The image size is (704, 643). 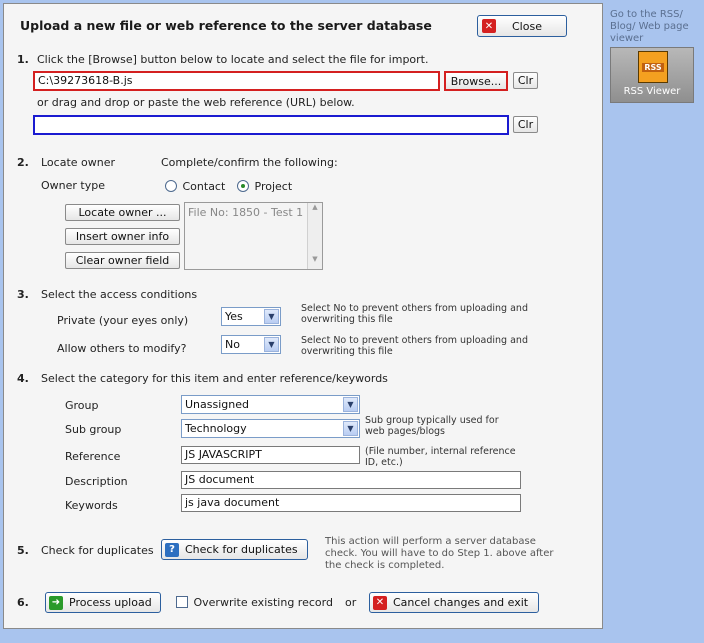 What do you see at coordinates (122, 236) in the screenshot?
I see `insert-owner-button: Insert owner info` at bounding box center [122, 236].